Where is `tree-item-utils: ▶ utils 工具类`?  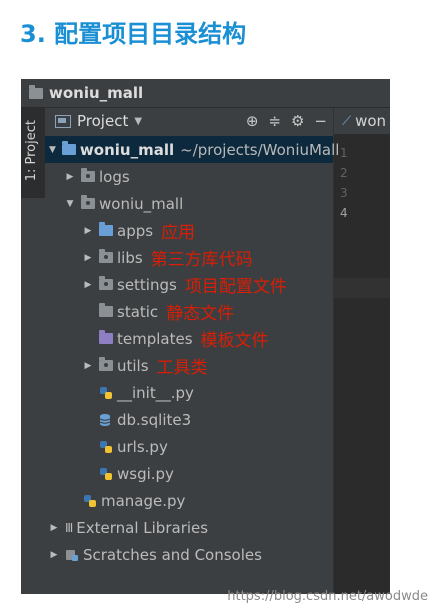
tree-item-utils: ▶ utils 工具类 is located at coordinates (189, 365).